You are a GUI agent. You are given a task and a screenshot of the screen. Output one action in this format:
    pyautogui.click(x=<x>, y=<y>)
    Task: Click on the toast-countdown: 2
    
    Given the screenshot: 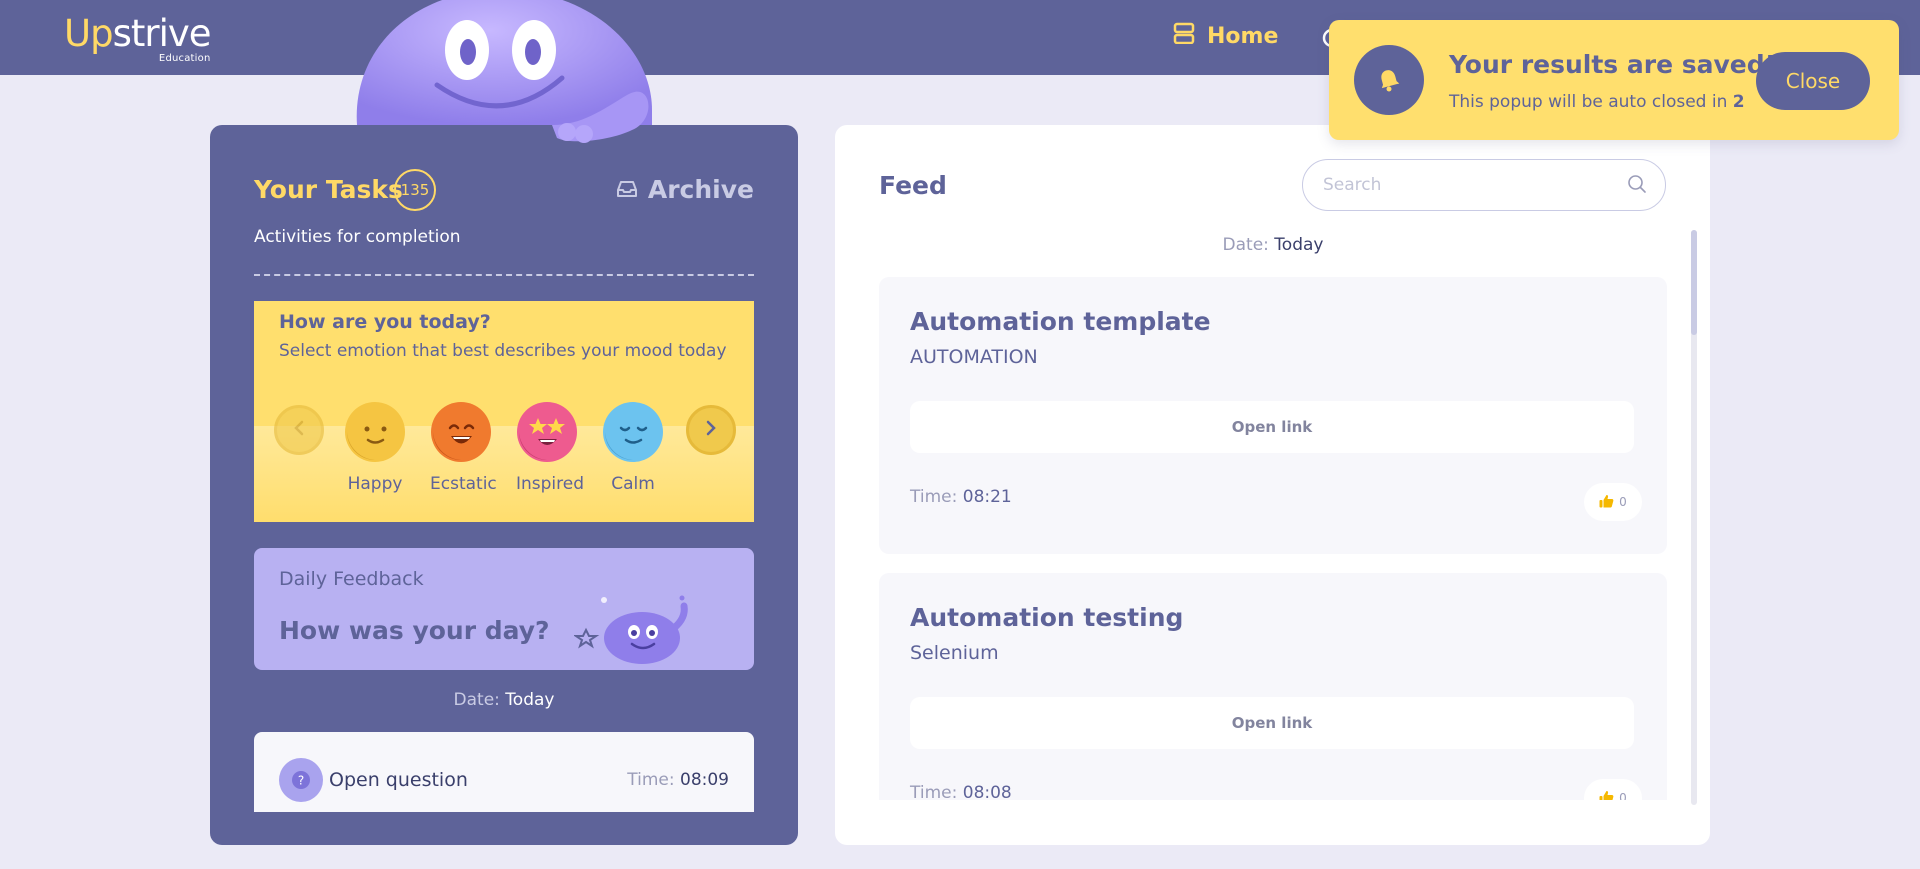 What is the action you would take?
    pyautogui.click(x=1738, y=102)
    